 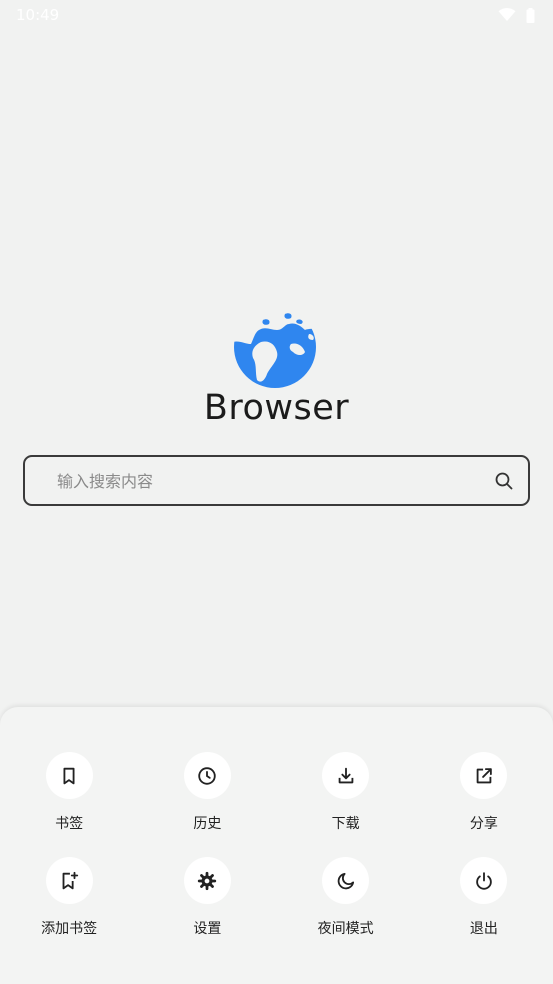 What do you see at coordinates (483, 824) in the screenshot?
I see `menu-label: 分享` at bounding box center [483, 824].